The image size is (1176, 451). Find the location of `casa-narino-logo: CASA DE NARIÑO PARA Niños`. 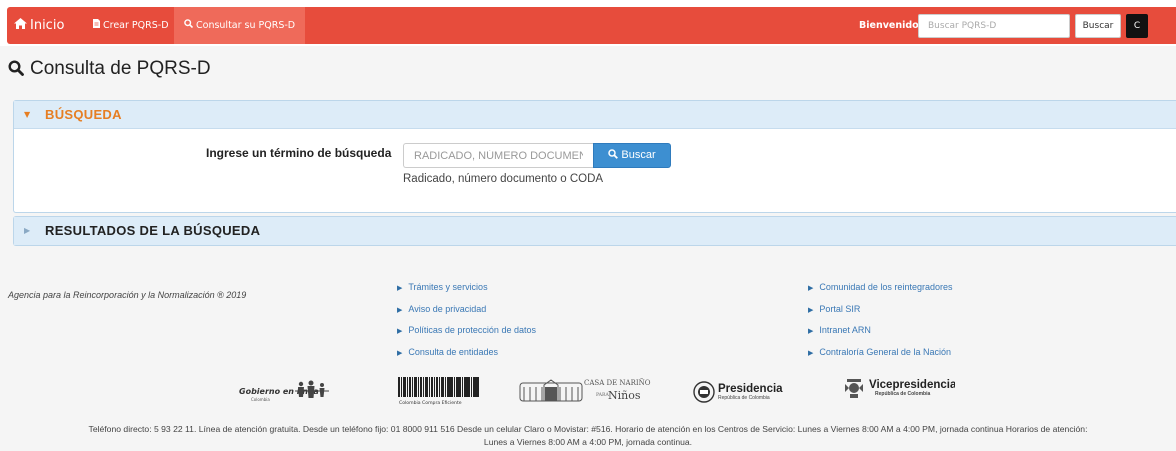

casa-narino-logo: CASA DE NARIÑO PARA Niños is located at coordinates (596, 392).